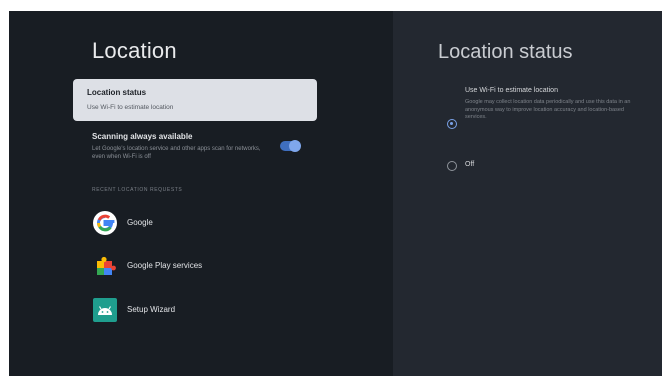 The height and width of the screenshot is (376, 662). Describe the element at coordinates (470, 164) in the screenshot. I see `option-off-label: Off` at that location.